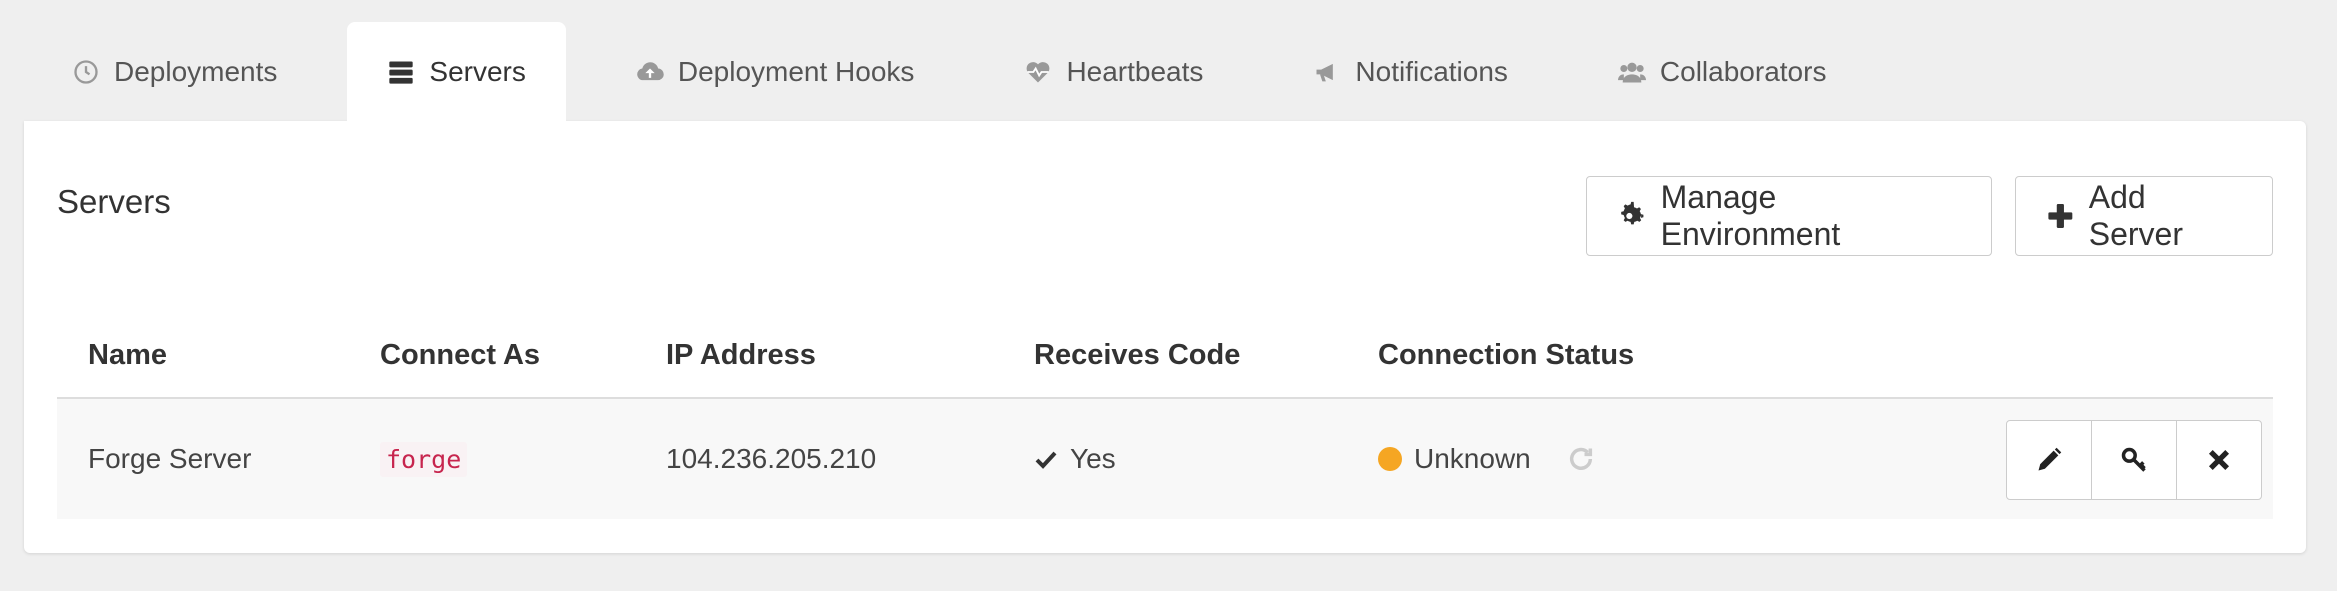 The width and height of the screenshot is (2337, 591). What do you see at coordinates (1506, 355) in the screenshot?
I see `header-connection-status: Connection Status` at bounding box center [1506, 355].